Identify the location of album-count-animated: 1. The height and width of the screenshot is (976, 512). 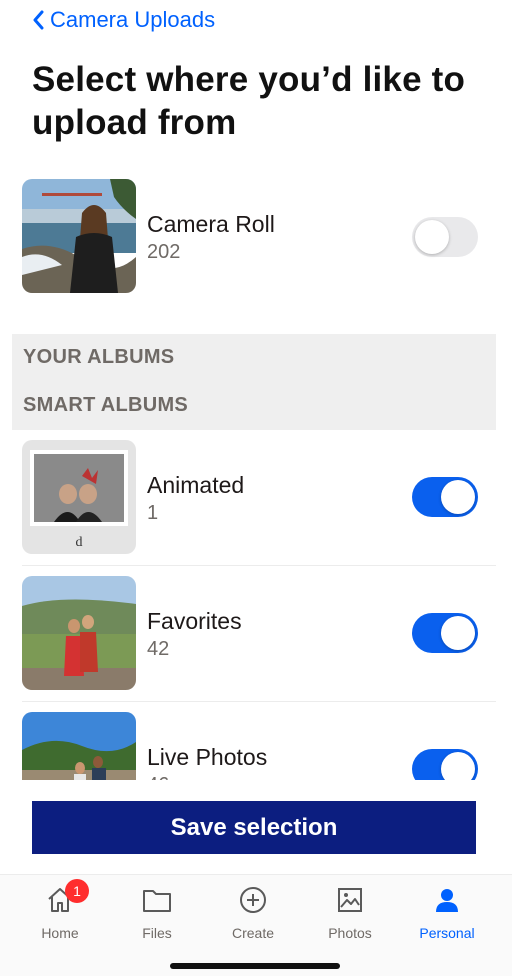
(153, 513).